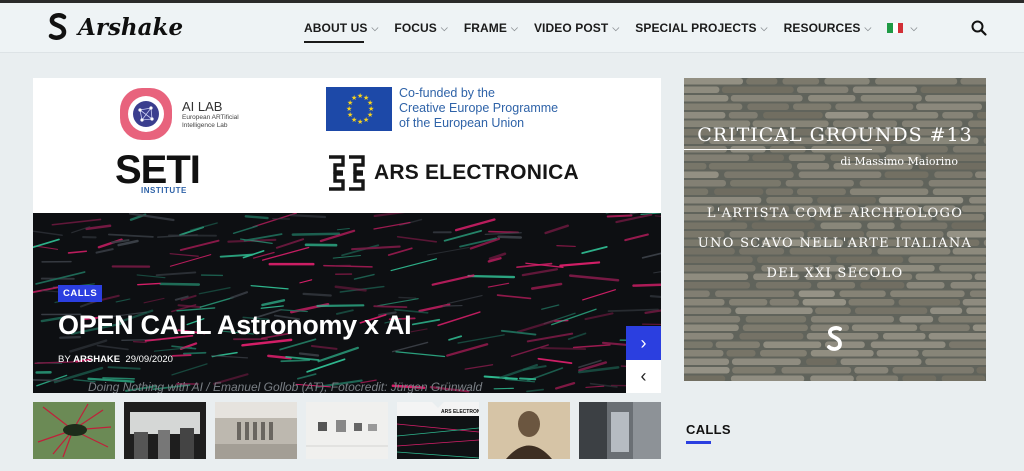 Image resolution: width=1024 pixels, height=471 pixels. I want to click on thumbnail-active: ARS ELECTRONICA, so click(438, 430).